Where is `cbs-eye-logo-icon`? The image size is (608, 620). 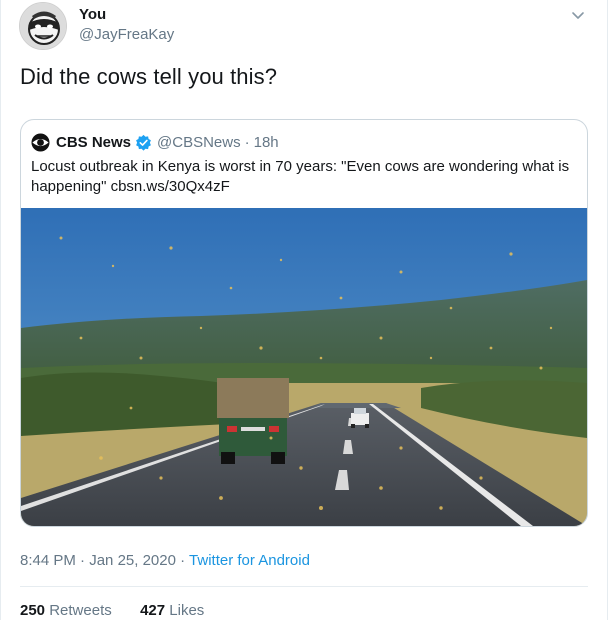 cbs-eye-logo-icon is located at coordinates (40, 142).